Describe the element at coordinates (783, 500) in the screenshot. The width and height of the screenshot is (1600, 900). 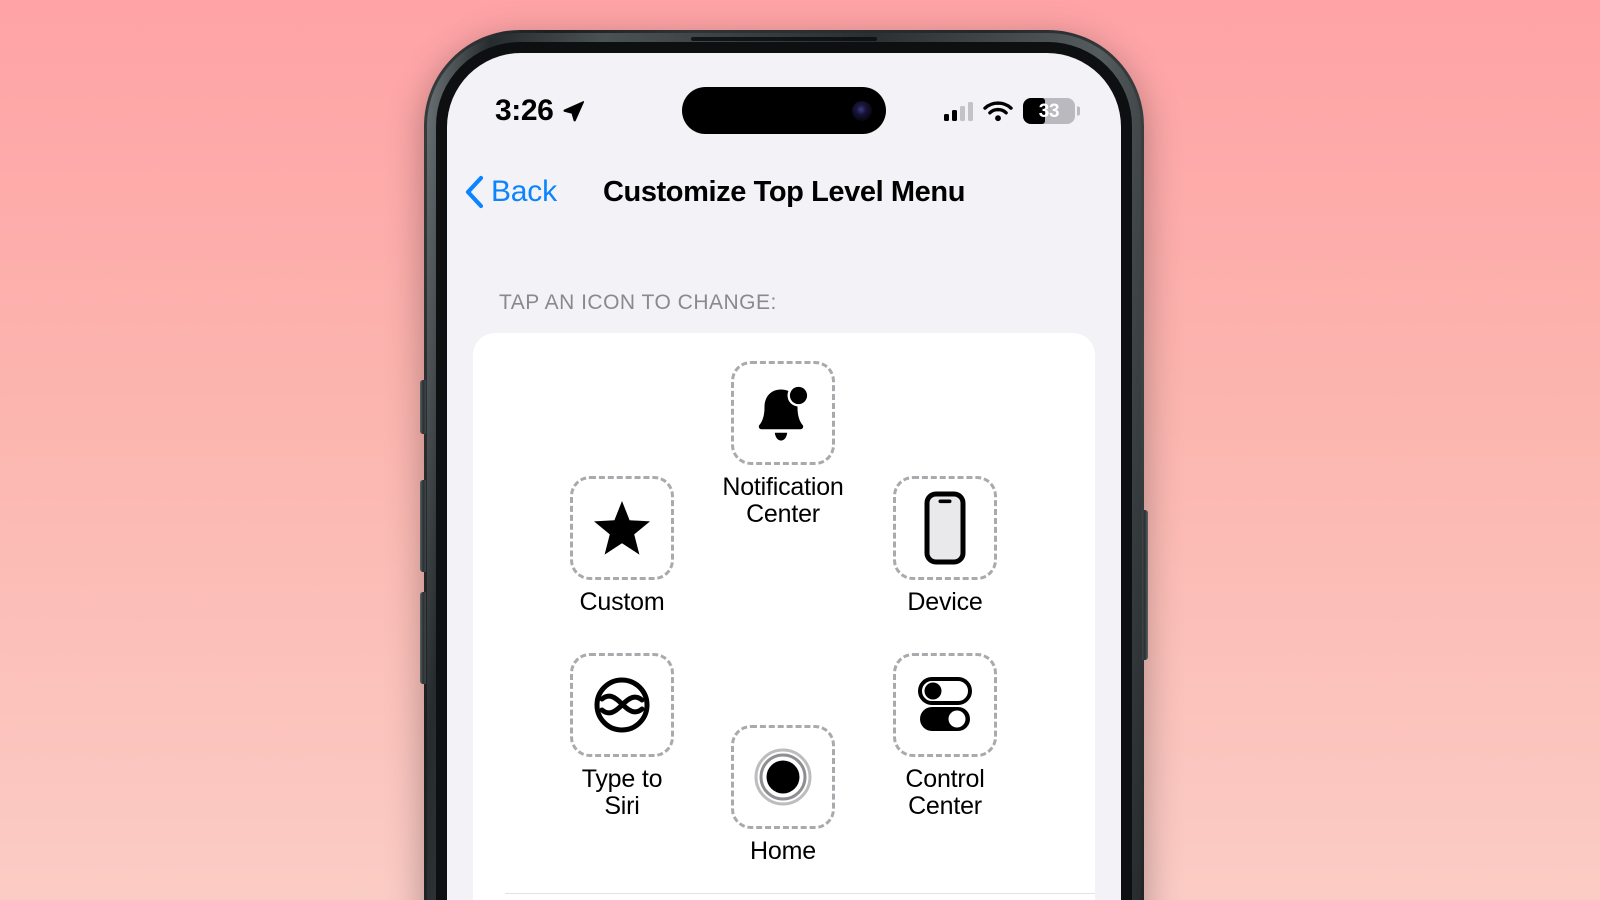
I see `icon-label-notification-center: Notification Center` at that location.